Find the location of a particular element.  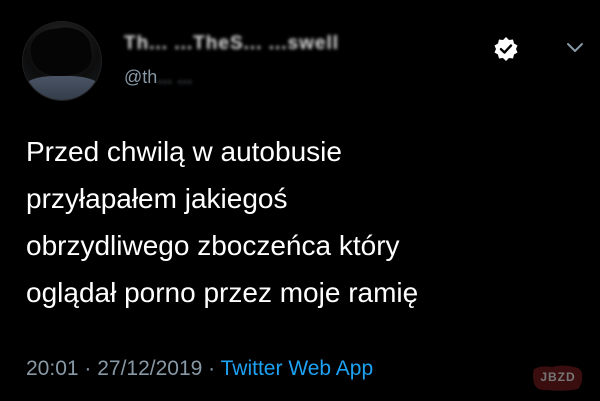

tweet-source-link: Twitter Web App is located at coordinates (297, 368).